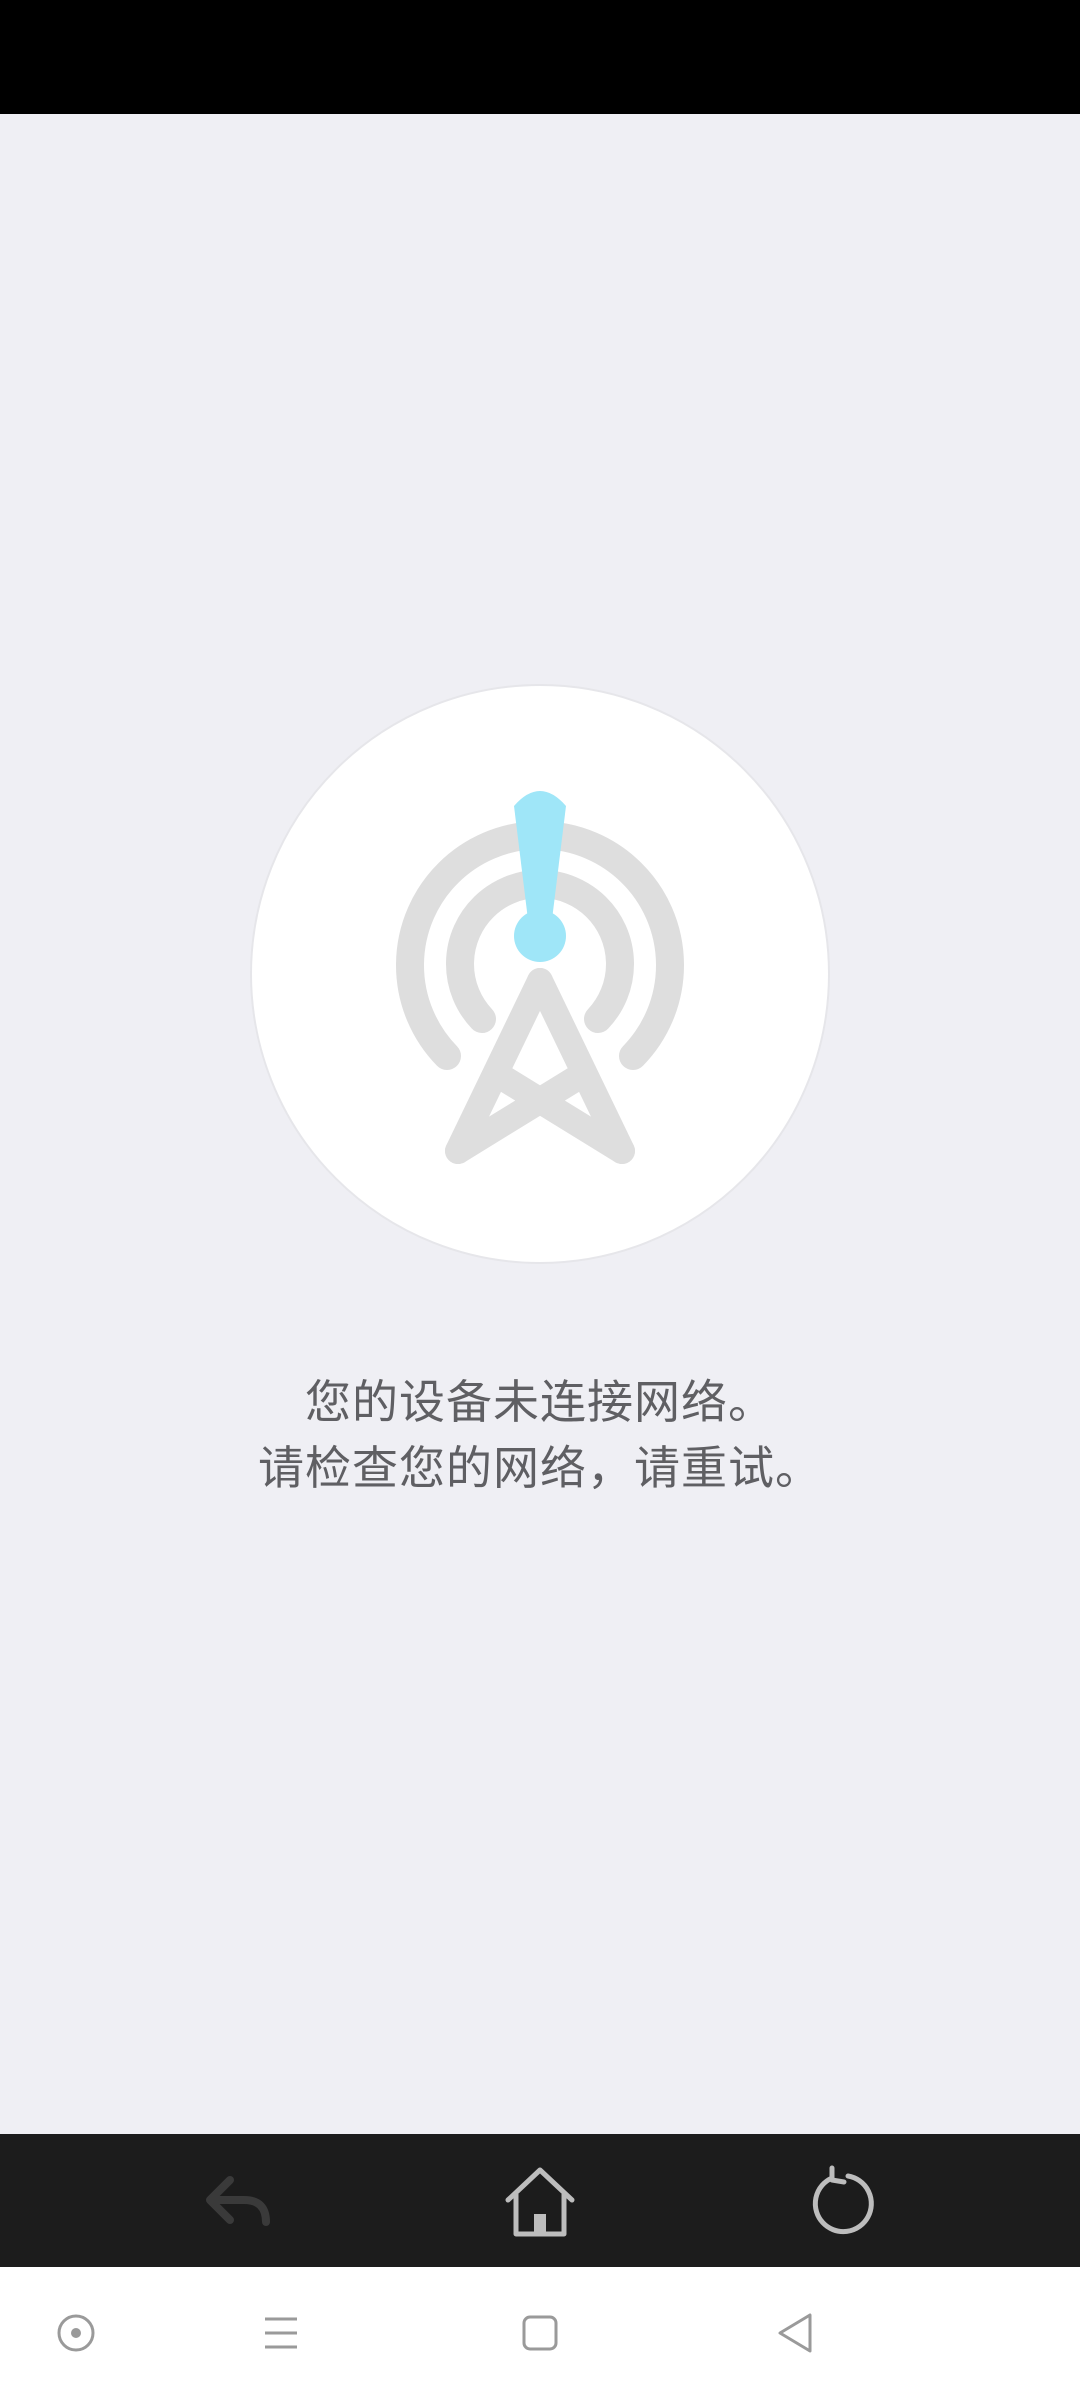 This screenshot has height=2400, width=1080. I want to click on assistive-dot-icon, so click(76, 2333).